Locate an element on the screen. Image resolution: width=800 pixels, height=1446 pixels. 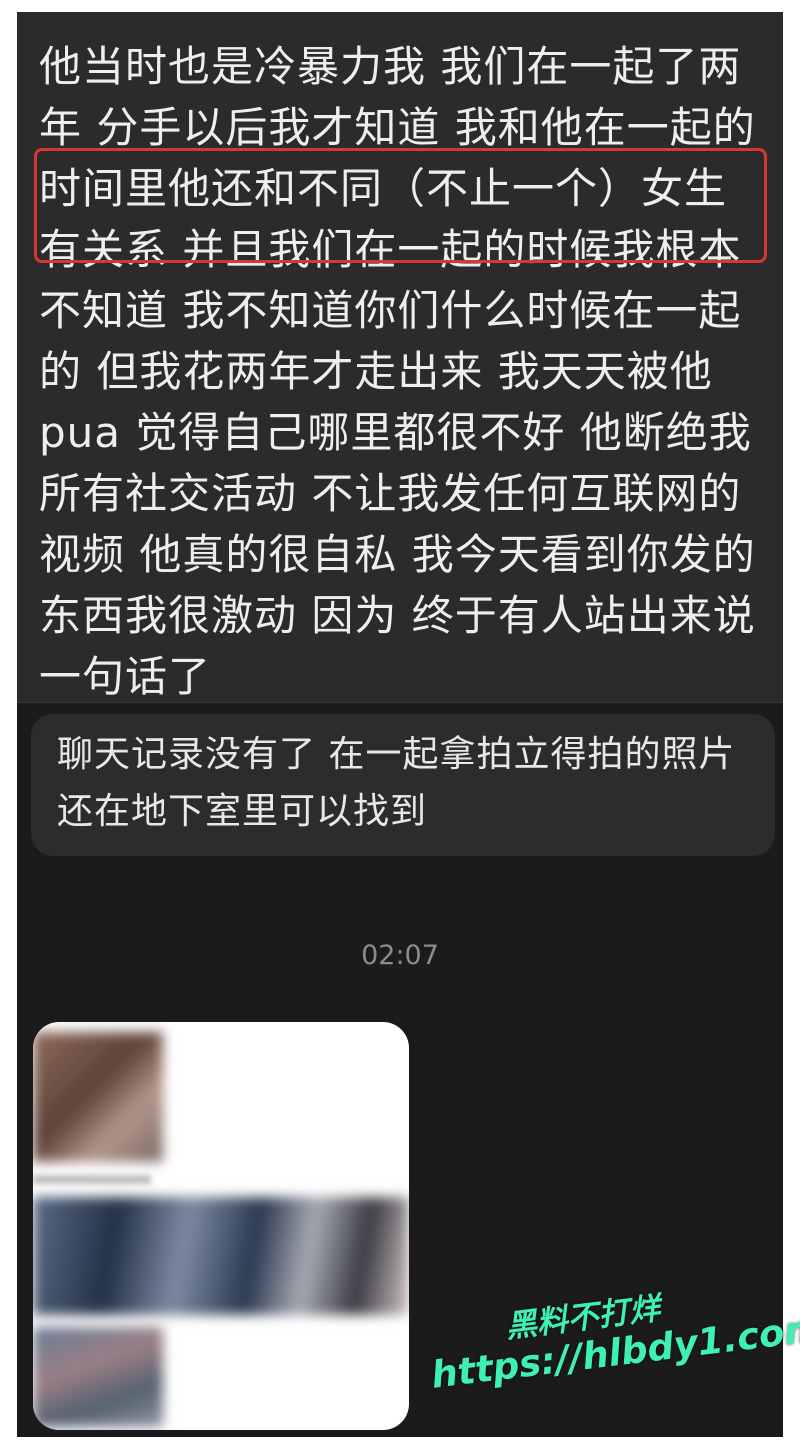
message-bubble-received: 聊天记录没有了 在一起拿拍立得拍的照片还在地下室里可以找到 is located at coordinates (403, 785).